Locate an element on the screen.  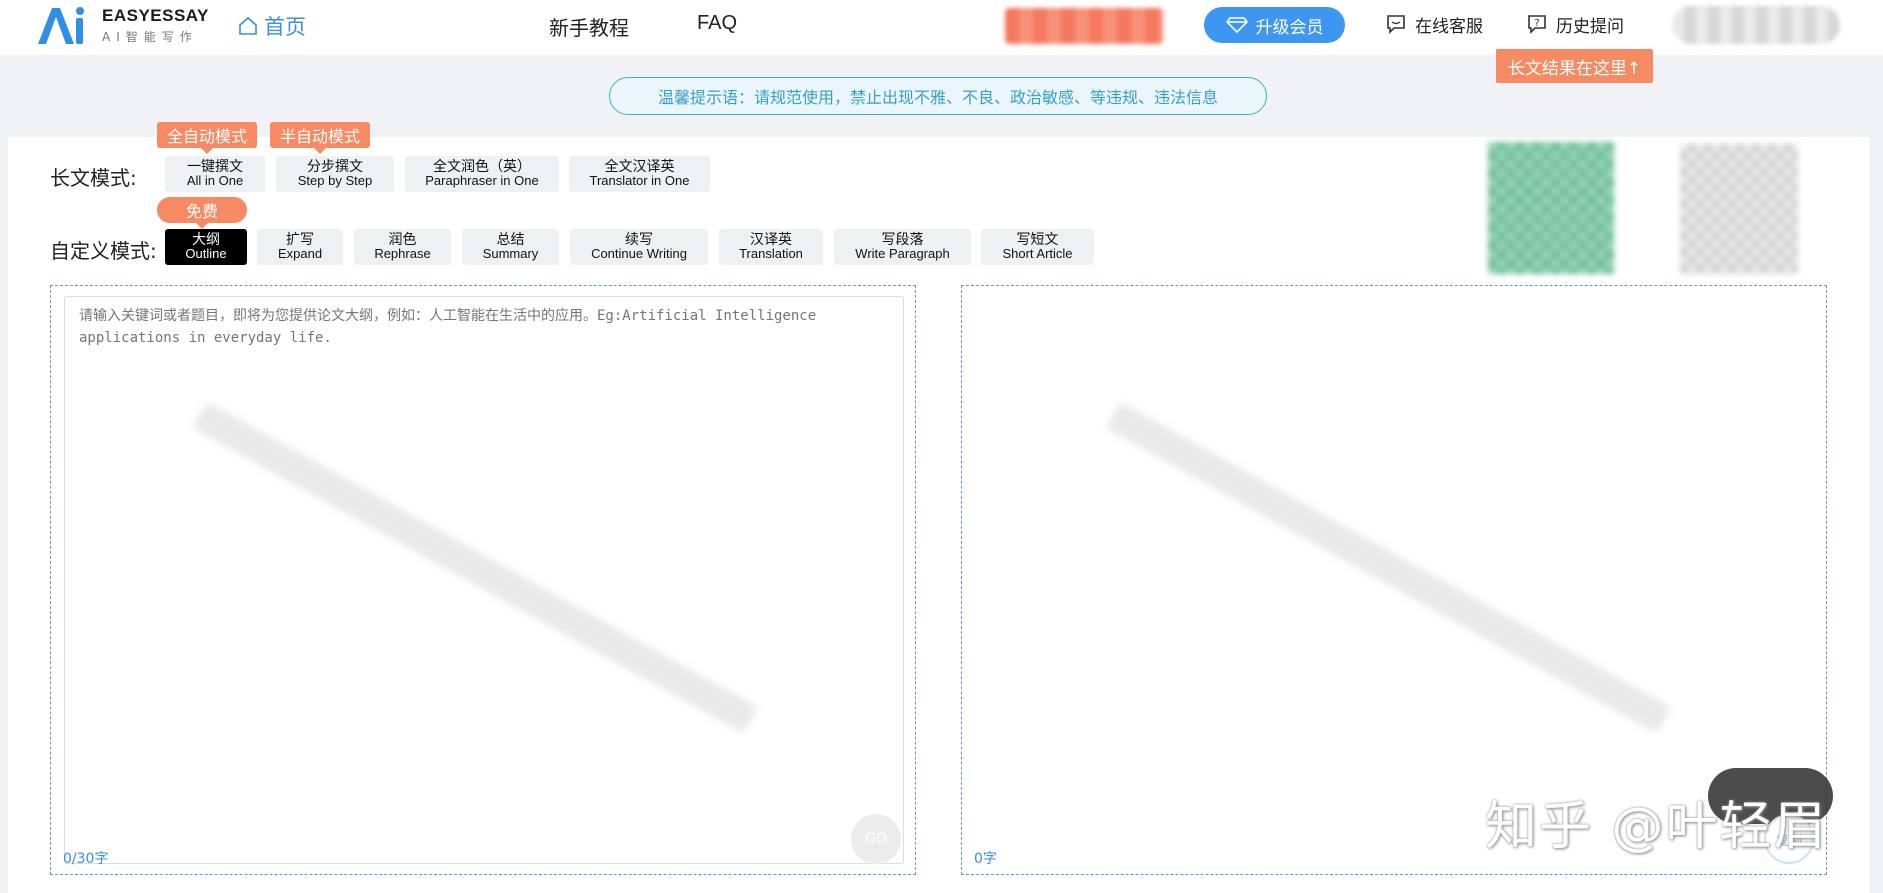
zhihu-watermark: 知乎 @叶轻眉 is located at coordinates (1656, 827).